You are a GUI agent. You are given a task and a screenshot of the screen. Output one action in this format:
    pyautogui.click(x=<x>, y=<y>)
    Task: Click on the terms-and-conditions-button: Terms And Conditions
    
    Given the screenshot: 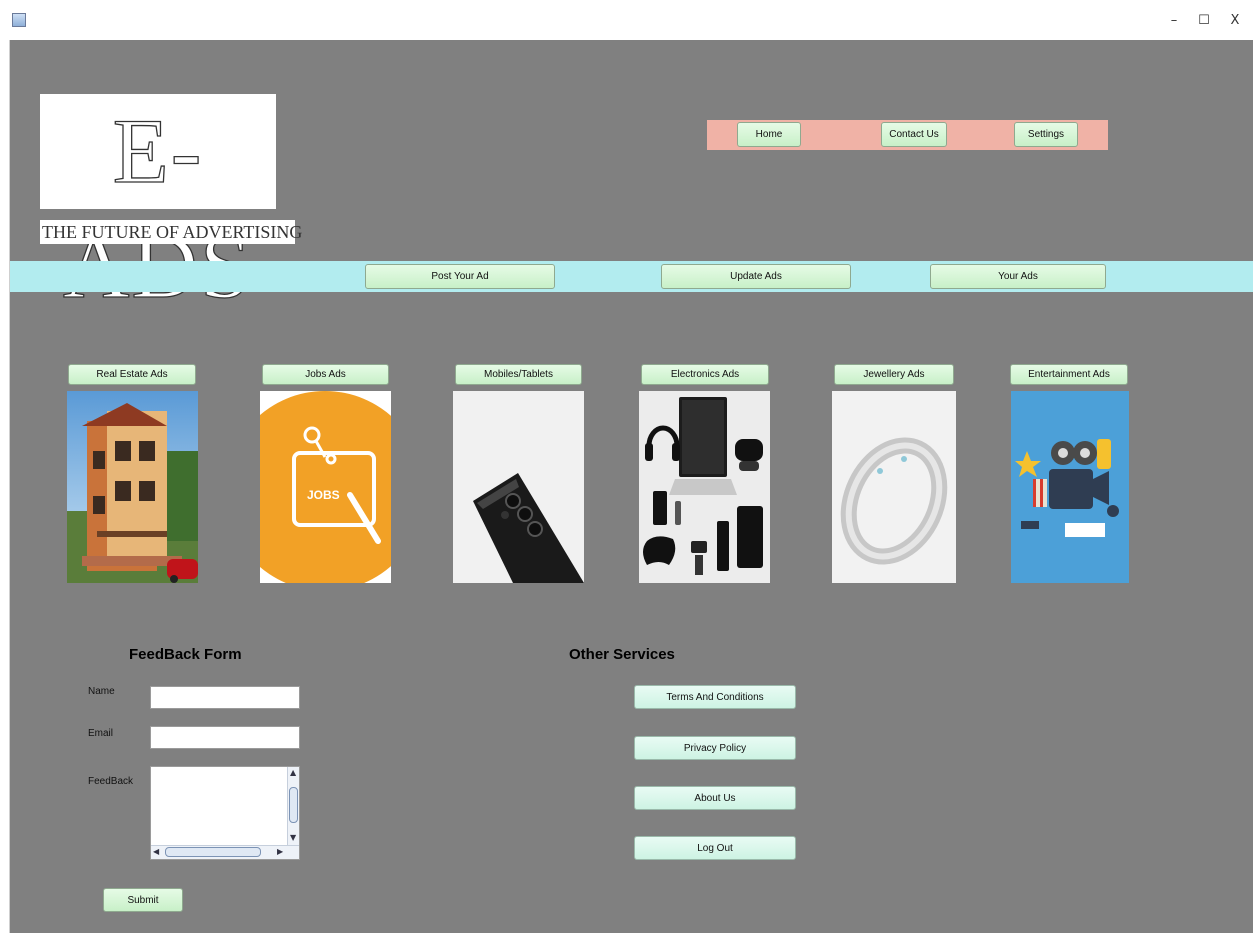 What is the action you would take?
    pyautogui.click(x=715, y=697)
    